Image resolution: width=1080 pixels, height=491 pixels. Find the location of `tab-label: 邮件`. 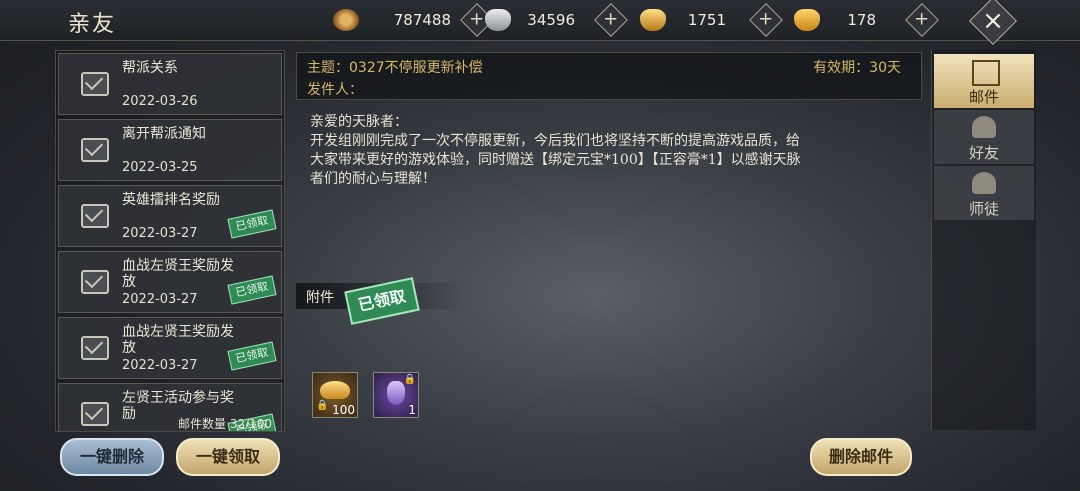

tab-label: 邮件 is located at coordinates (983, 97).